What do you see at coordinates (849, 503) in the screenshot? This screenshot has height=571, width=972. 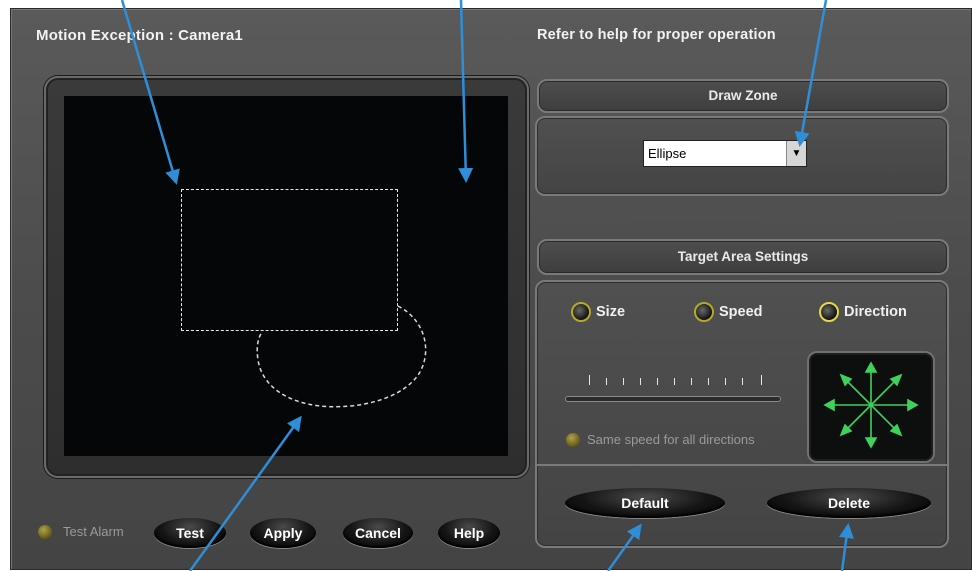 I see `delete-button: Delete` at bounding box center [849, 503].